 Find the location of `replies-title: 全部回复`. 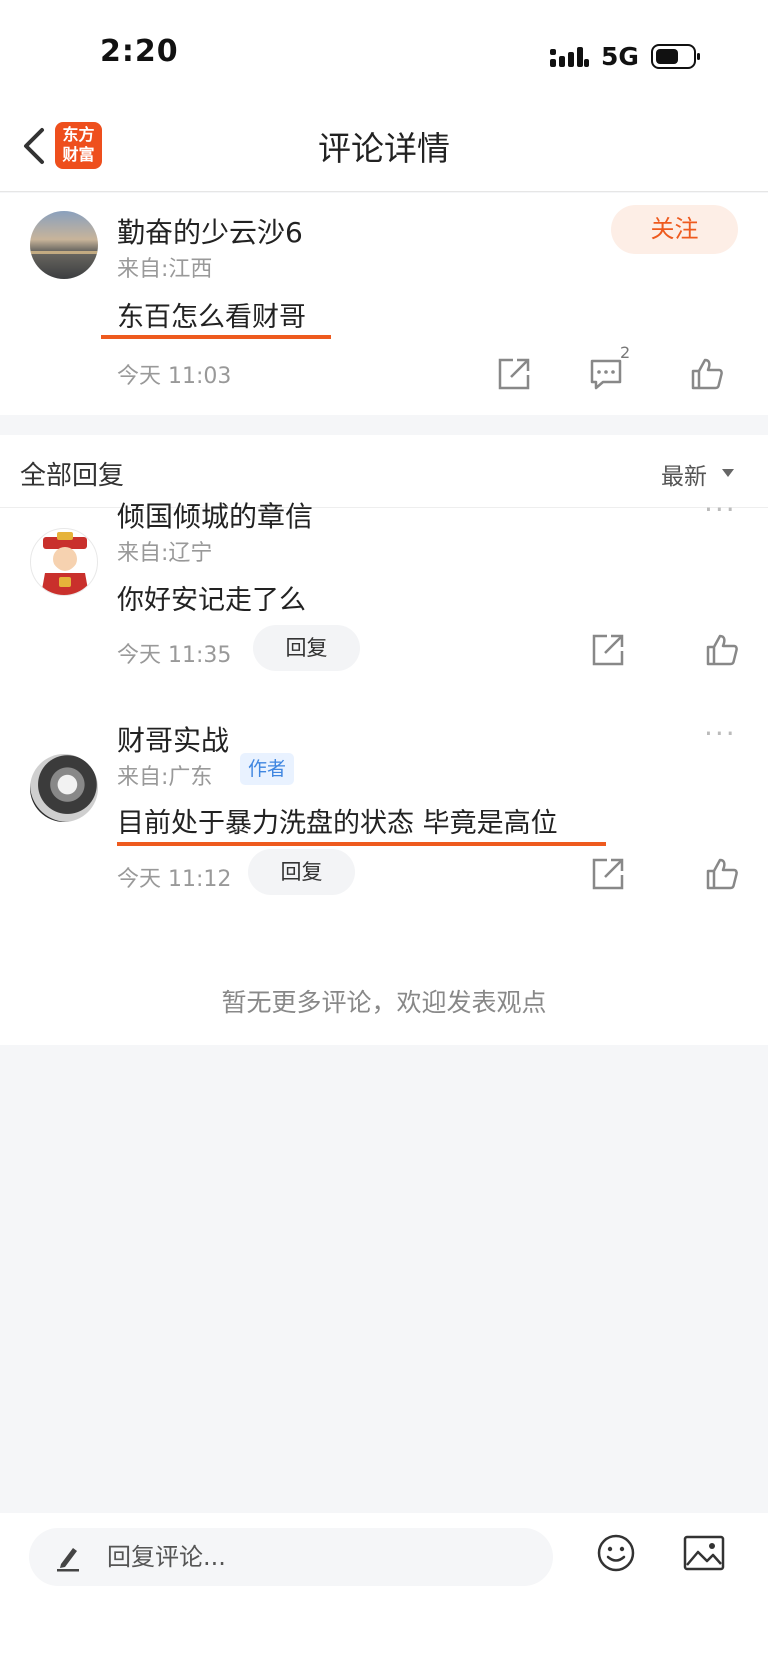

replies-title: 全部回复 is located at coordinates (72, 476).